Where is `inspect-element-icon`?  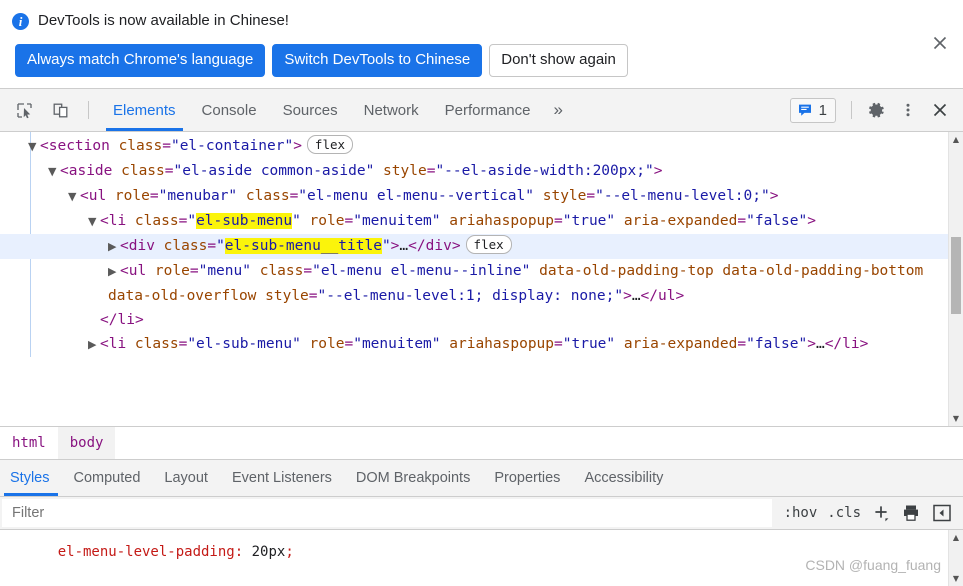 inspect-element-icon is located at coordinates (24, 110).